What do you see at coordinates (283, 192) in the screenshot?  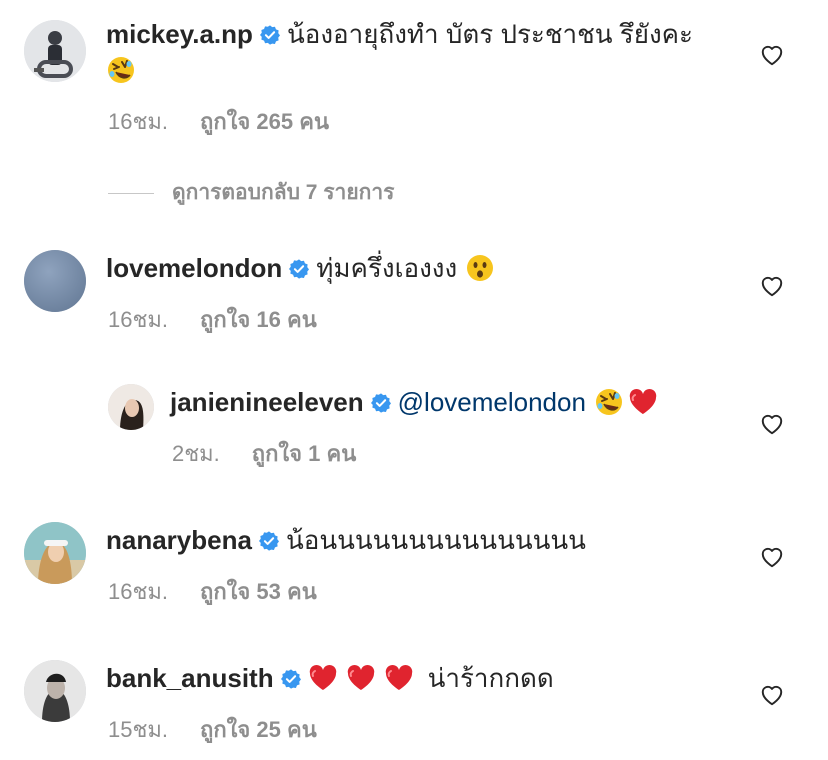 I see `view-replies-label: ดูการตอบกลับ 7 รายการ` at bounding box center [283, 192].